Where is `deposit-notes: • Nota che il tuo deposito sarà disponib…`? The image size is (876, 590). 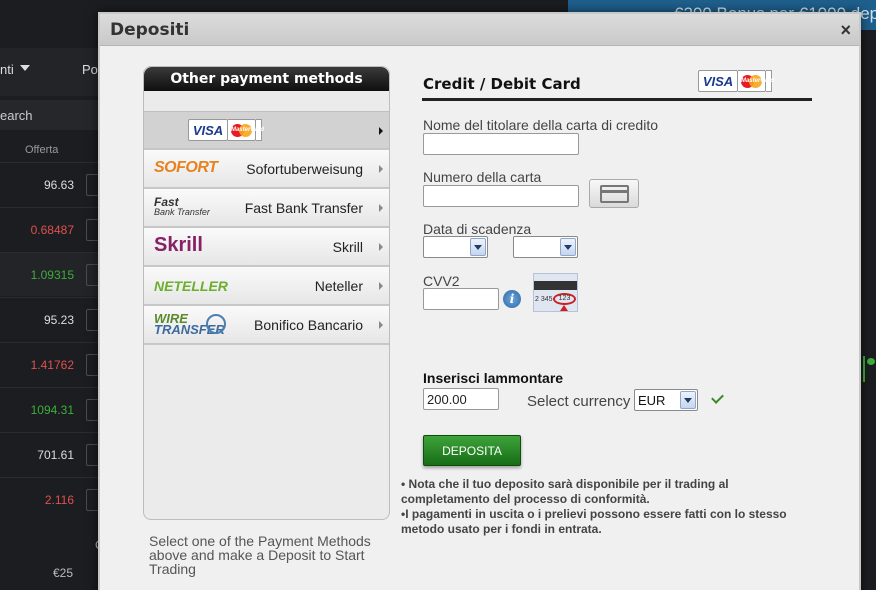 deposit-notes: • Nota che il tuo deposito sarà disponib… is located at coordinates (601, 507).